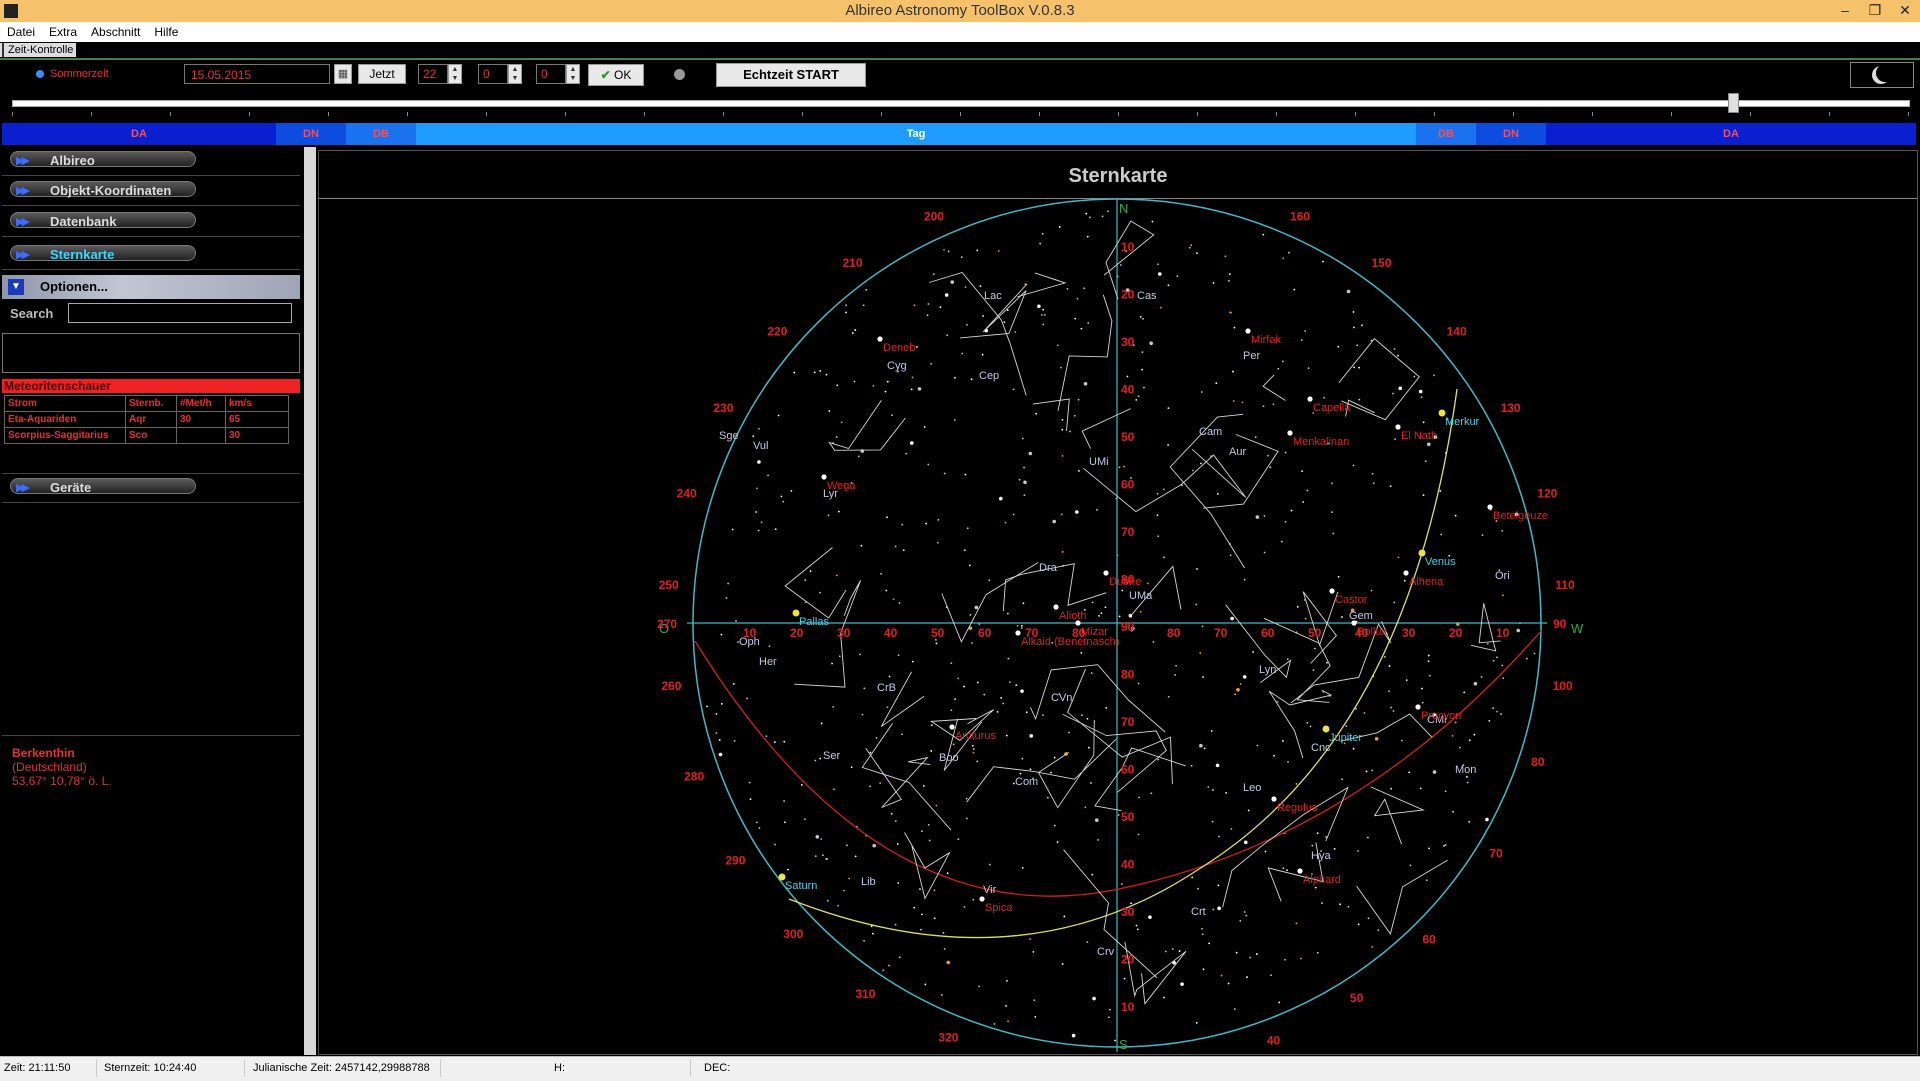  What do you see at coordinates (1905, 11) in the screenshot?
I see `close-icon: ✕` at bounding box center [1905, 11].